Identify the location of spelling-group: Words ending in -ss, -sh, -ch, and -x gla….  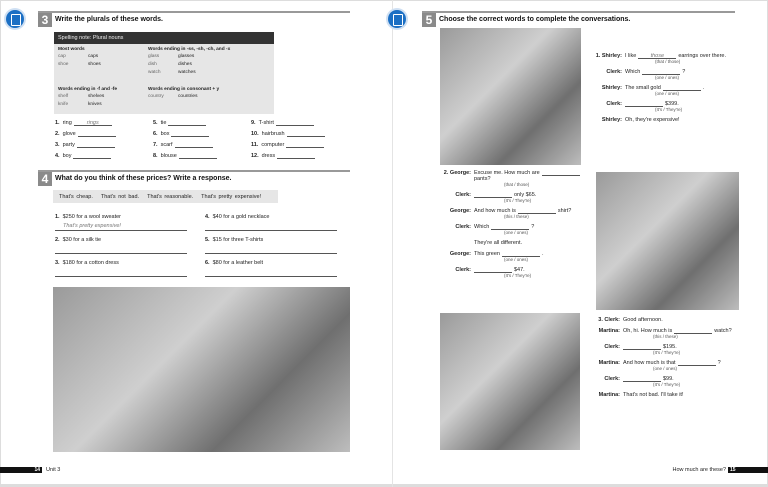
(213, 62).